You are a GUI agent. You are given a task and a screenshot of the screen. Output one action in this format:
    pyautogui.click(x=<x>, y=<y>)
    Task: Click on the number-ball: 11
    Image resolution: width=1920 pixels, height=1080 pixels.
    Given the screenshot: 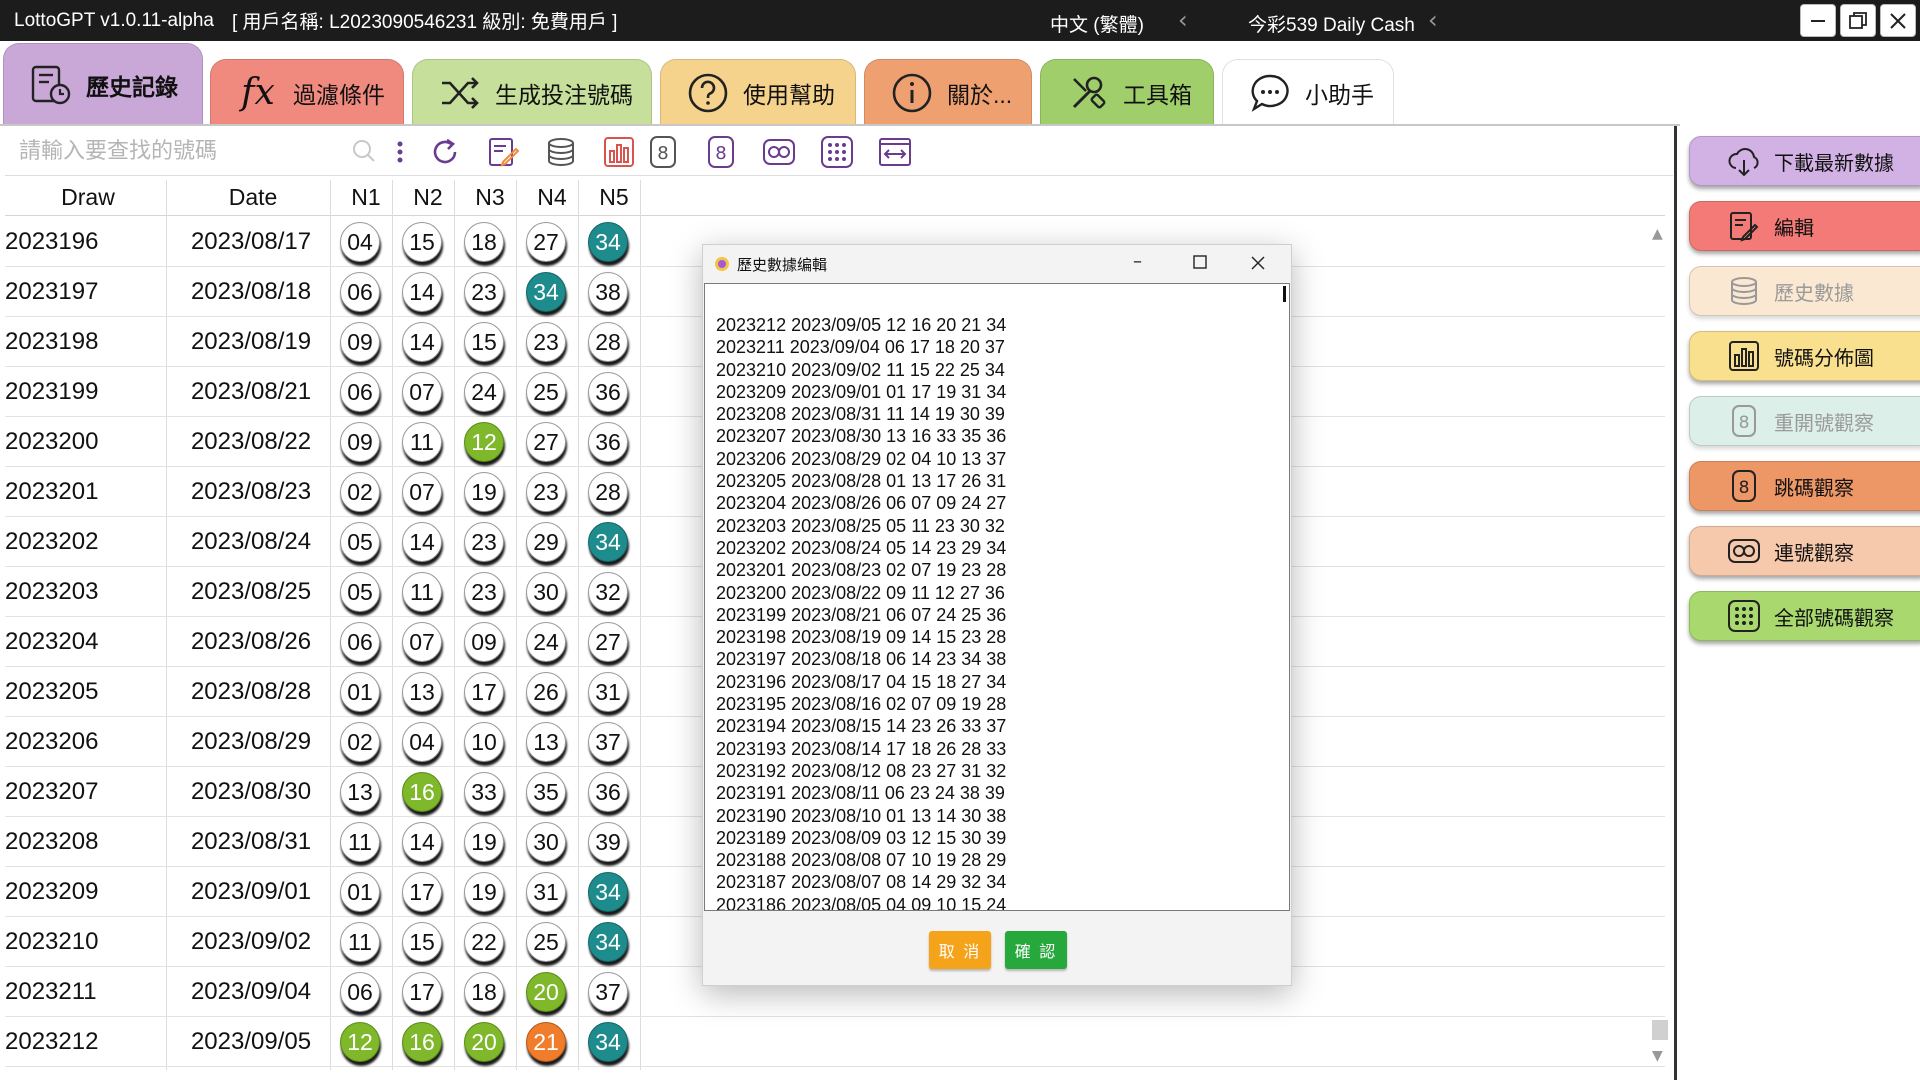 What is the action you would take?
    pyautogui.click(x=360, y=942)
    